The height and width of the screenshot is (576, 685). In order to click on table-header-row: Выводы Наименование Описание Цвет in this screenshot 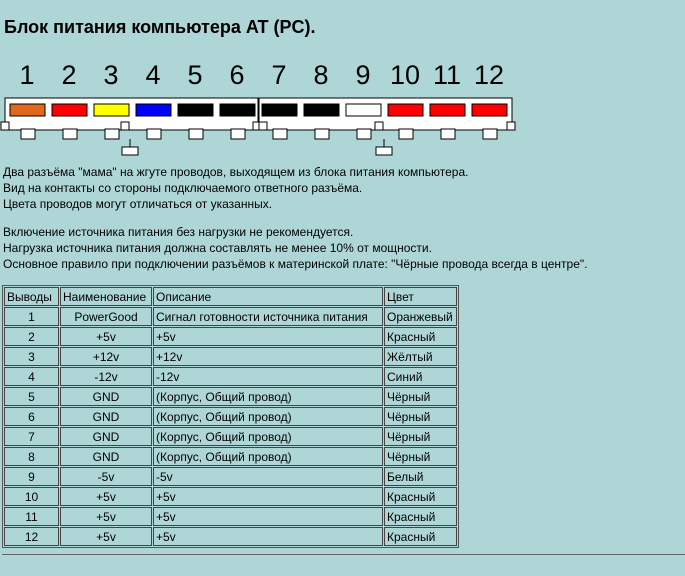, I will do `click(230, 296)`.